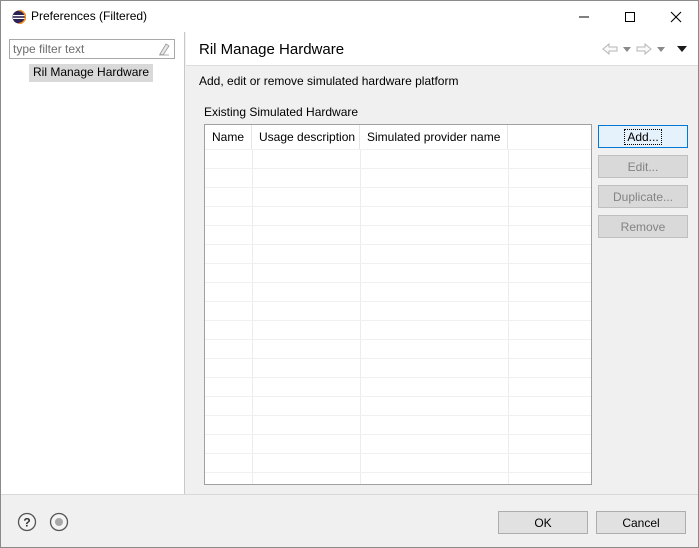  I want to click on back-button, so click(610, 49).